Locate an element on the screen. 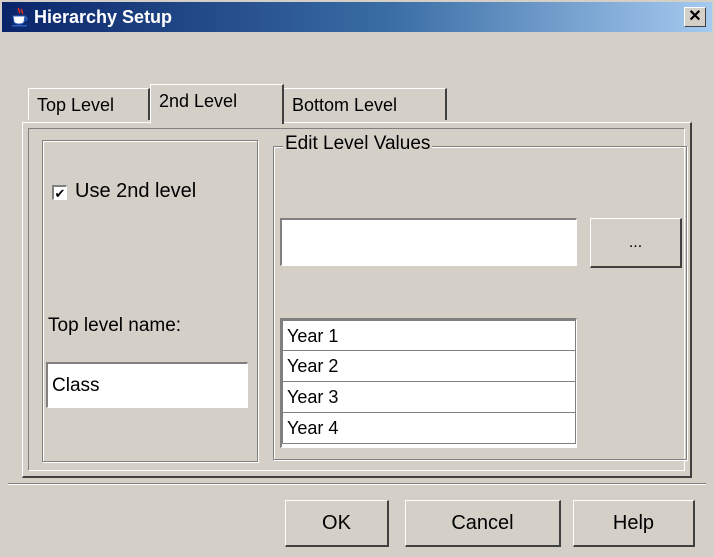  close-button: ✕ is located at coordinates (695, 17).